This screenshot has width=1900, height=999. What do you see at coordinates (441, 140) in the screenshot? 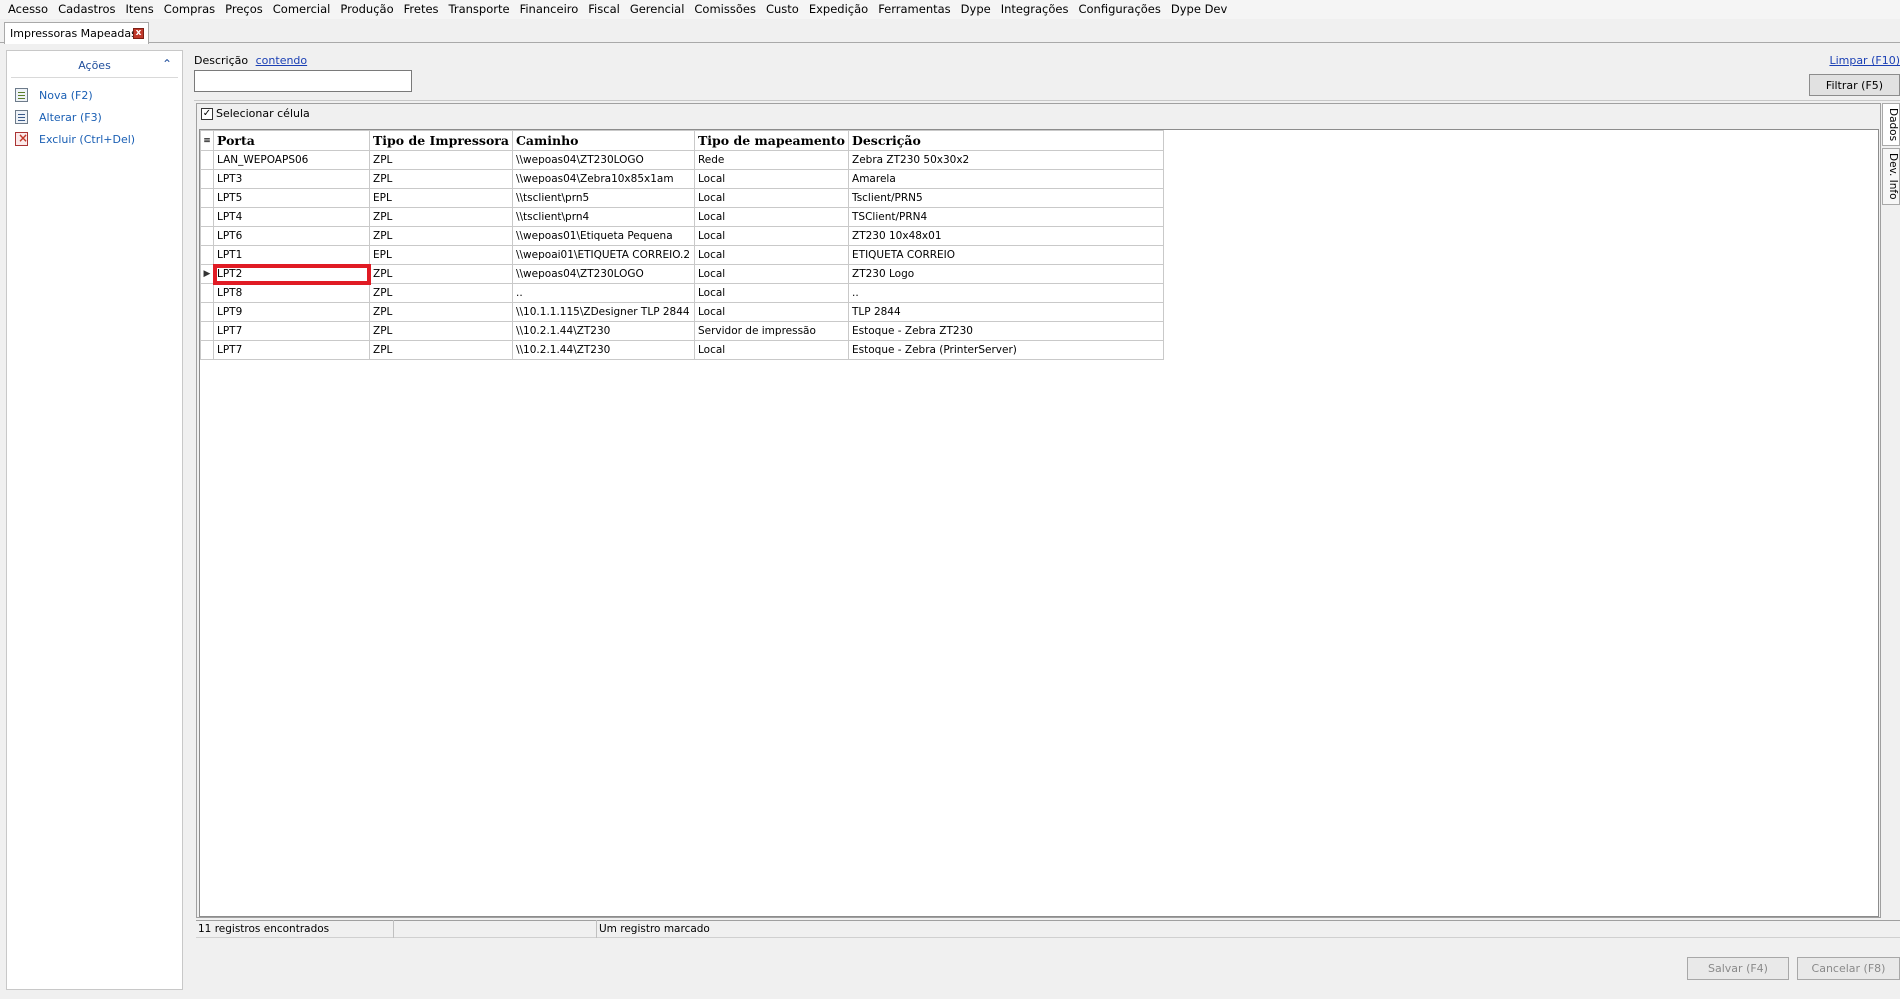
I see `column-header: Tipo de Impressora` at bounding box center [441, 140].